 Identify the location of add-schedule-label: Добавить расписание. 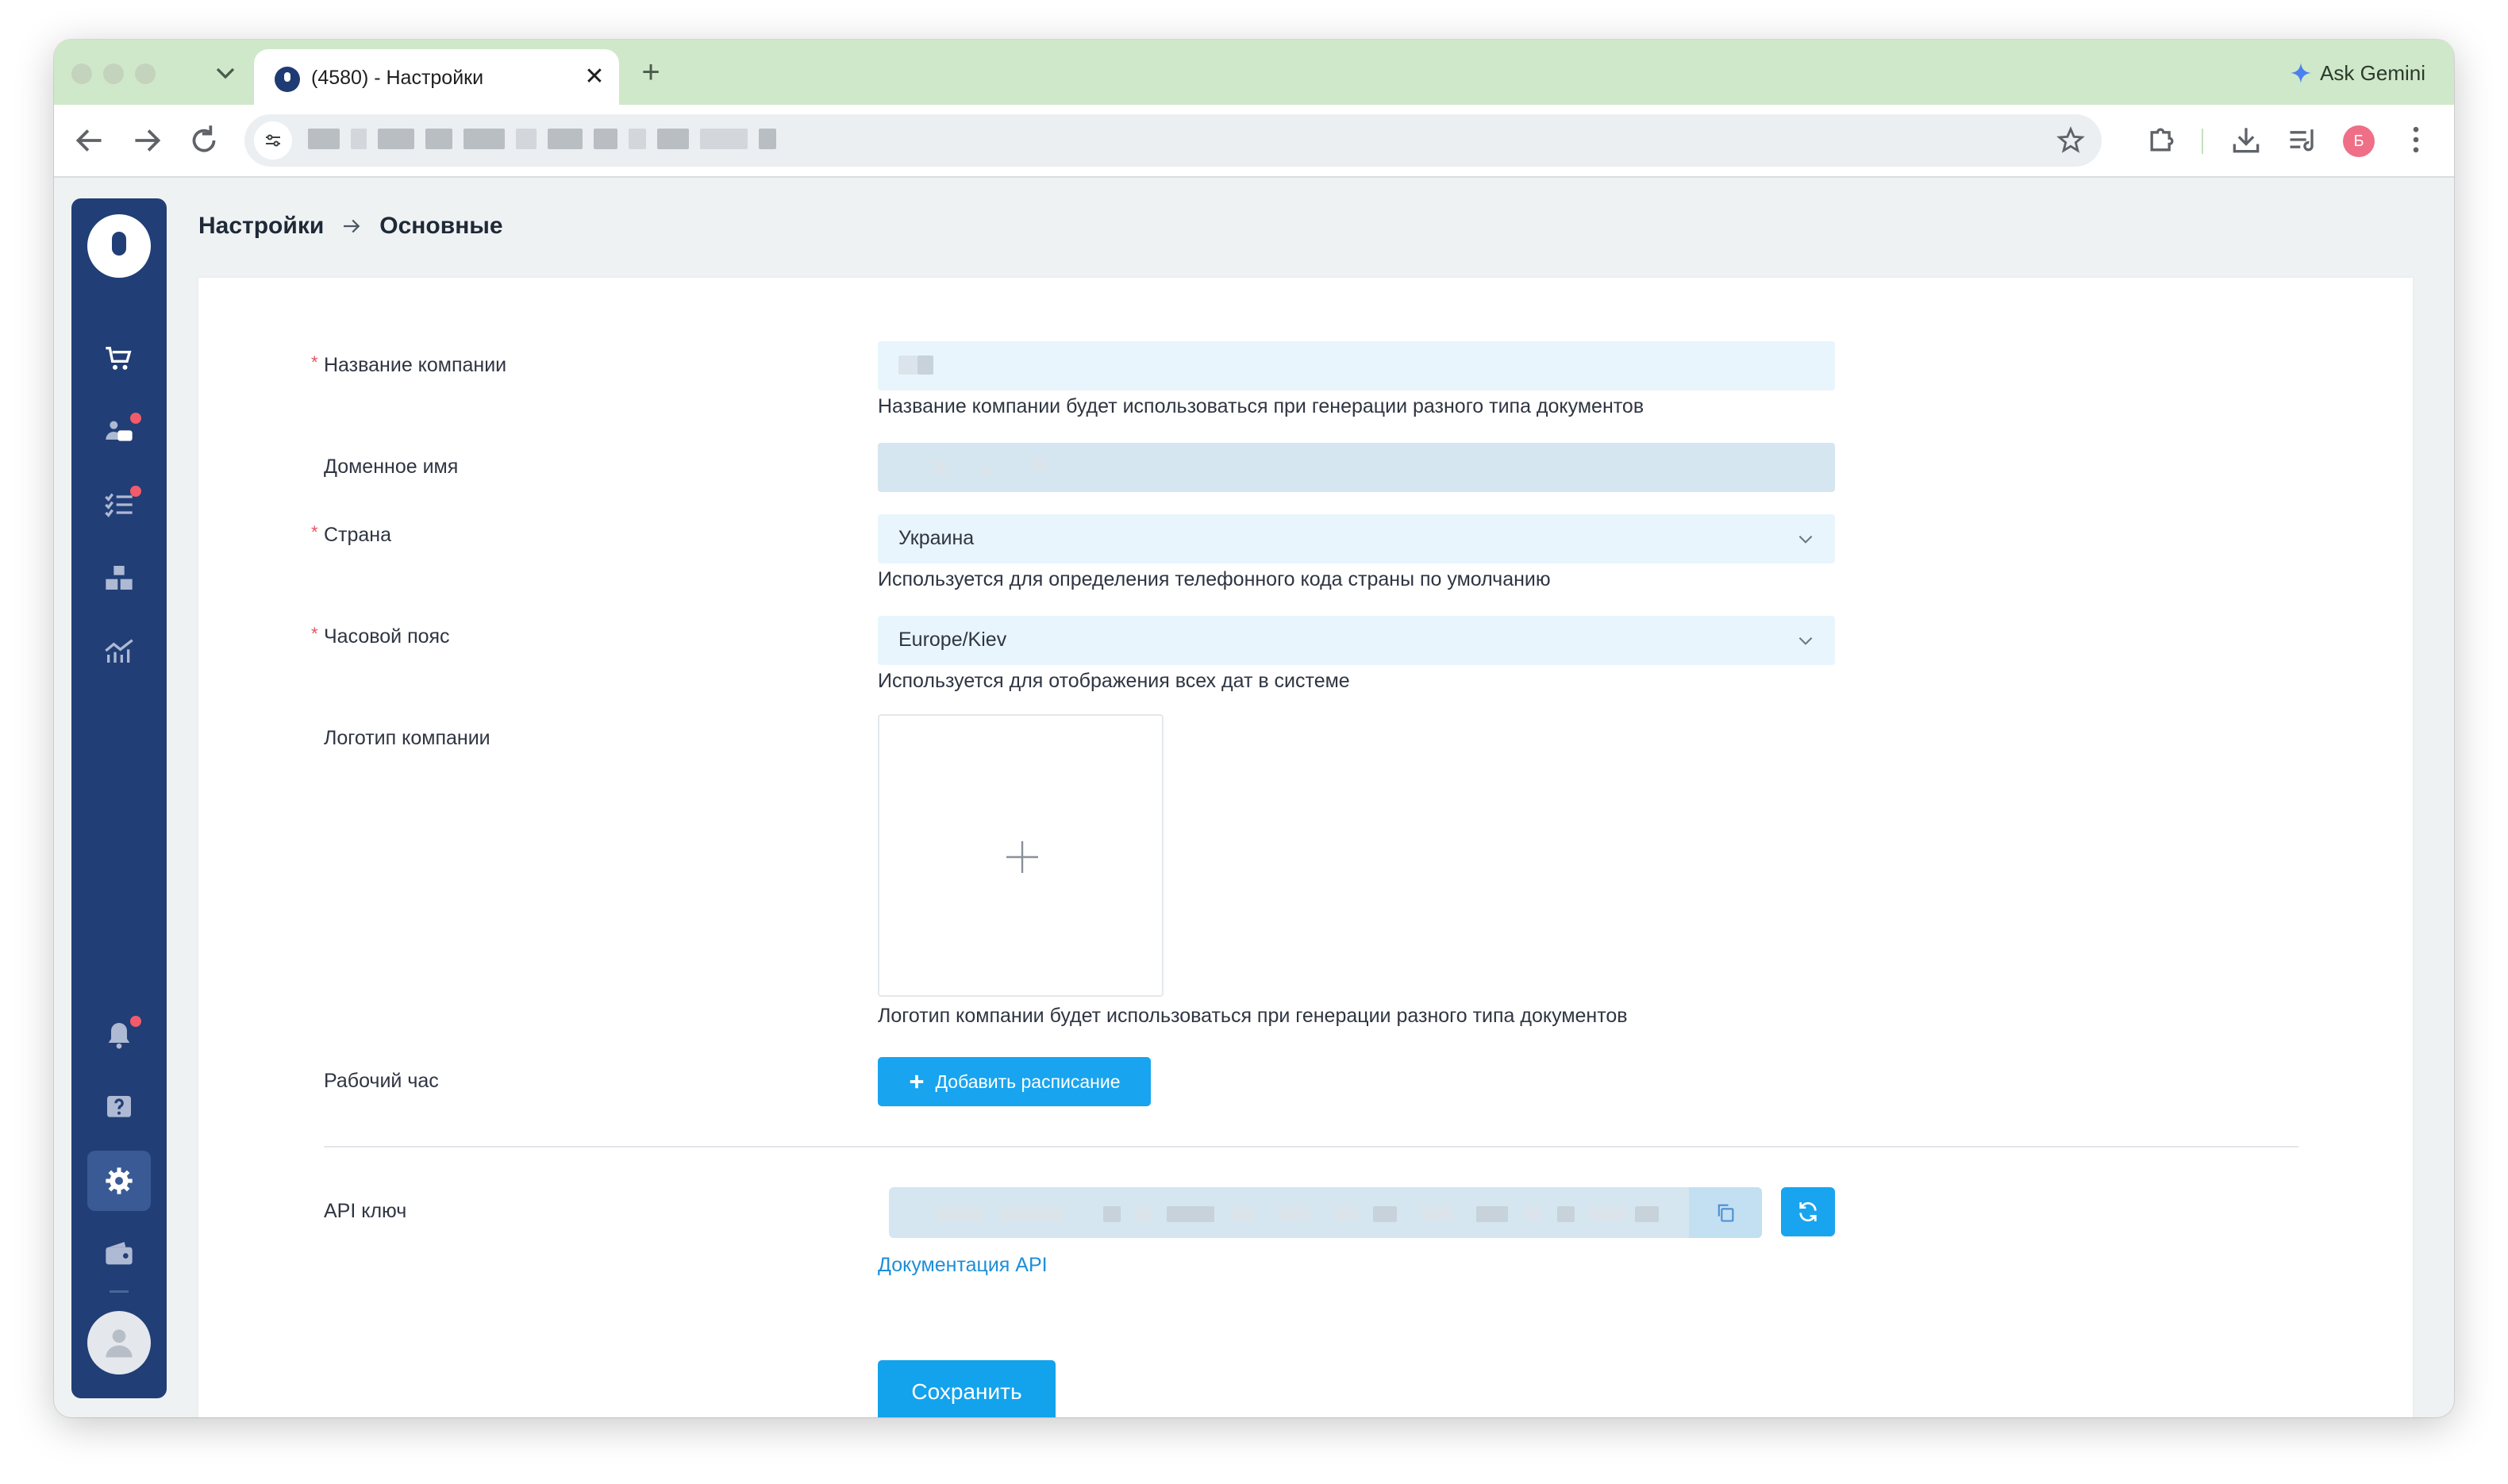
(1028, 1081).